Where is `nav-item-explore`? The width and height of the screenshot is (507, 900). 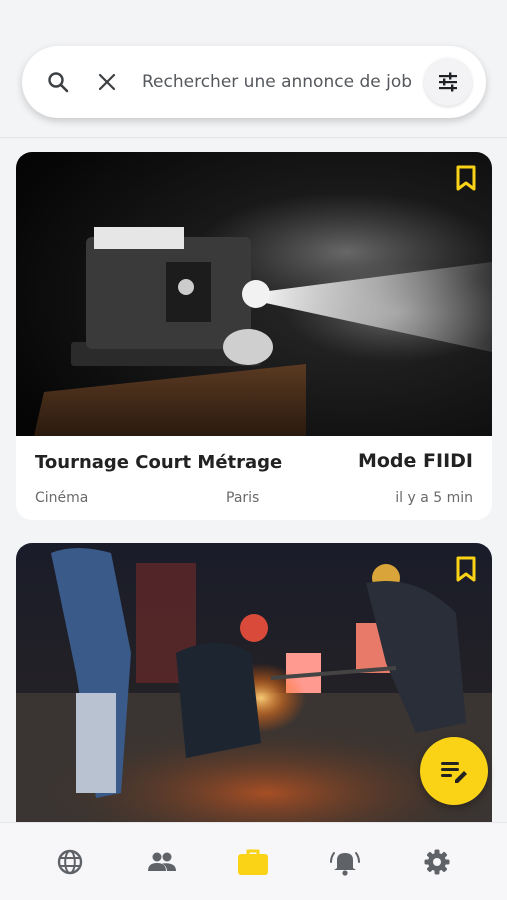
nav-item-explore is located at coordinates (70, 862).